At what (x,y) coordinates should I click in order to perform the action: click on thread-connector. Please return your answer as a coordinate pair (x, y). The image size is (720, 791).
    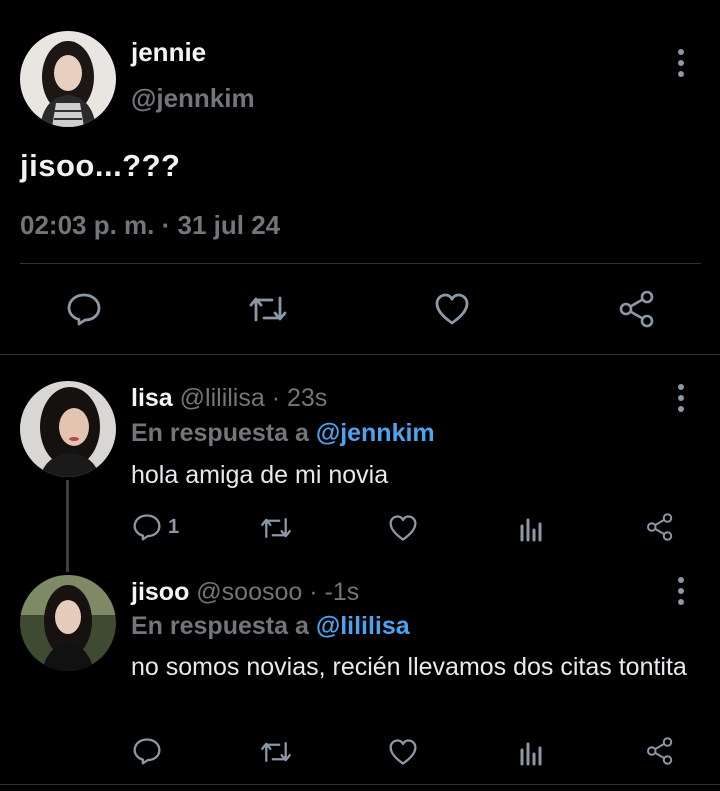
    Looking at the image, I should click on (67, 526).